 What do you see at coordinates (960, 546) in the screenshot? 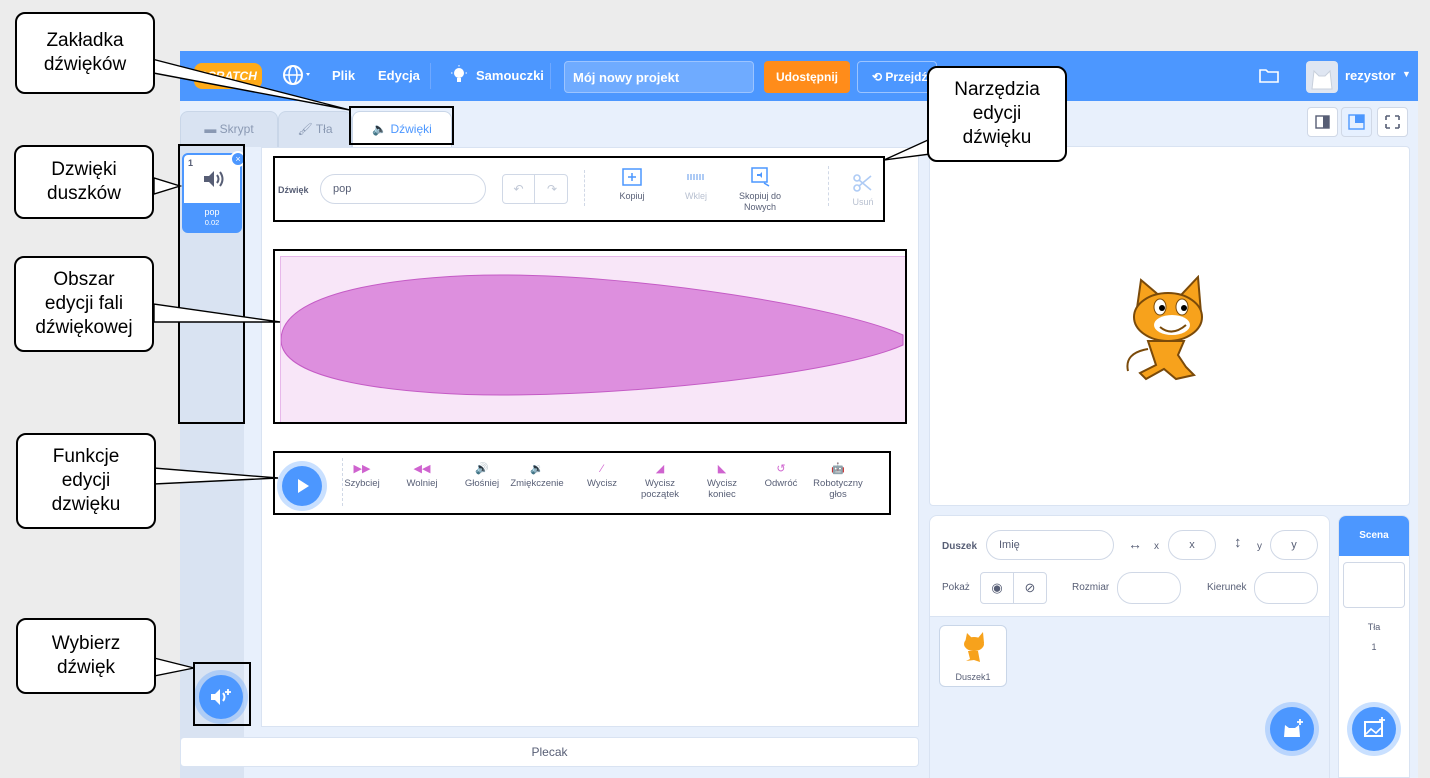
I see `sprite-label: Duszek` at bounding box center [960, 546].